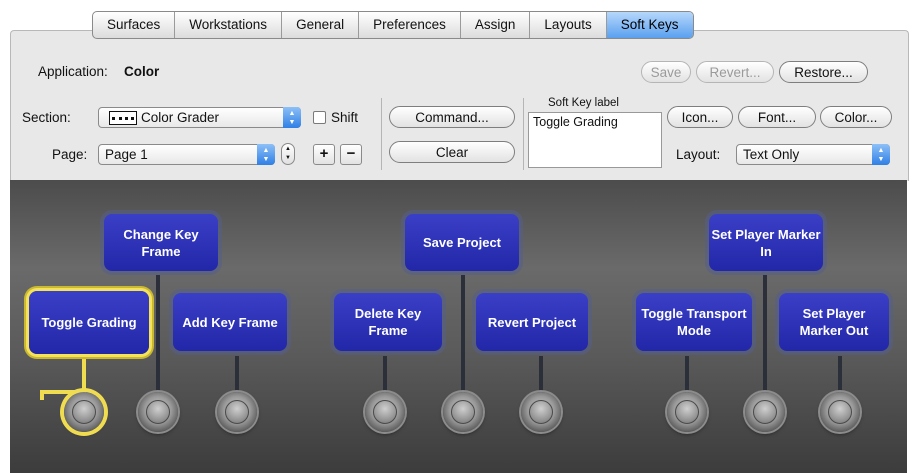 The height and width of the screenshot is (473, 917). Describe the element at coordinates (462, 242) in the screenshot. I see `softkey-save-project: Save Project` at that location.